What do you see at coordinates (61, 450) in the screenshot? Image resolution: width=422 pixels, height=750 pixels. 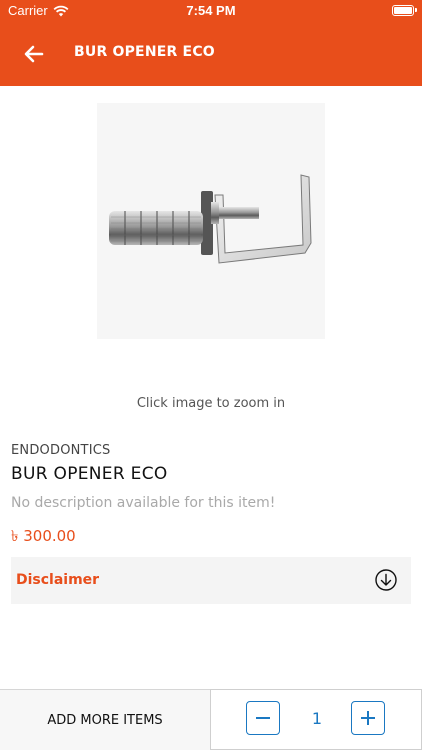 I see `product-category: ENDODONTICS` at bounding box center [61, 450].